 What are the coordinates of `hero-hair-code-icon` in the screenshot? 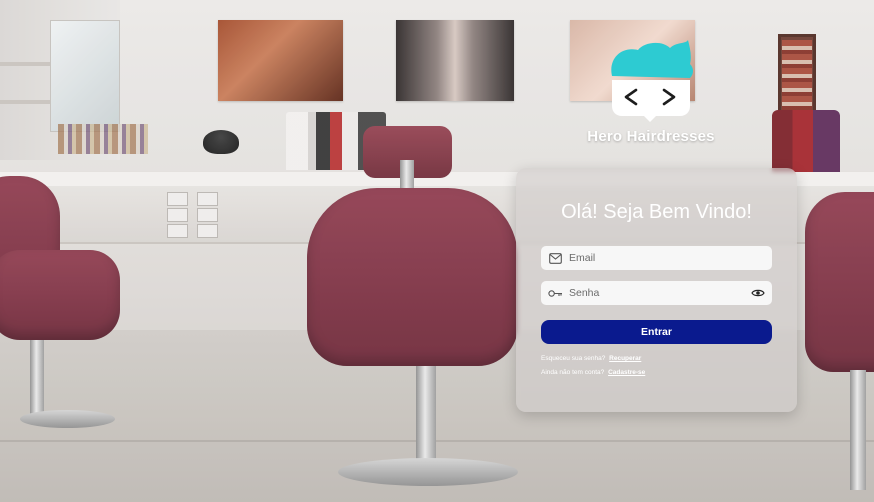 It's located at (650, 81).